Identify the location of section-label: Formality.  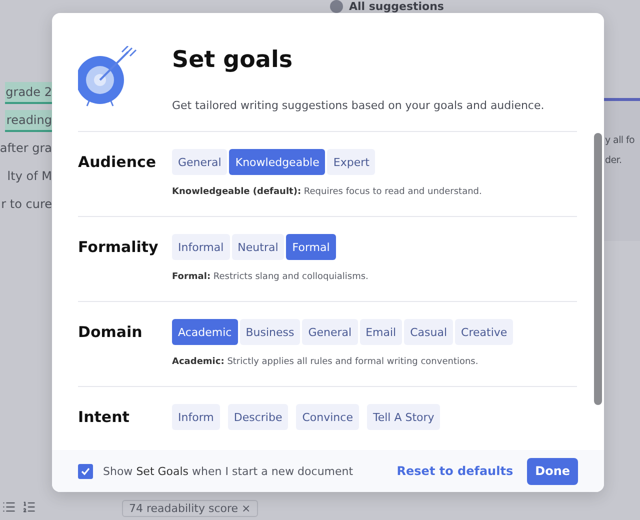
(119, 247).